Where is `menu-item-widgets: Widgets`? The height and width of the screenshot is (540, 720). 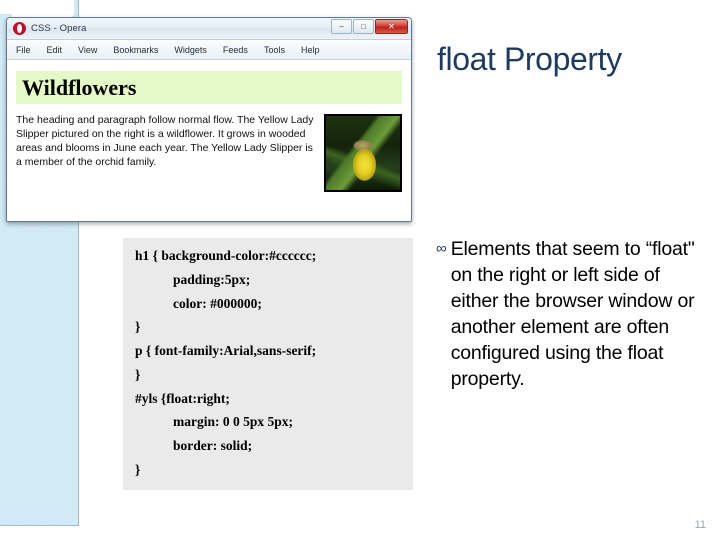
menu-item-widgets: Widgets is located at coordinates (190, 50).